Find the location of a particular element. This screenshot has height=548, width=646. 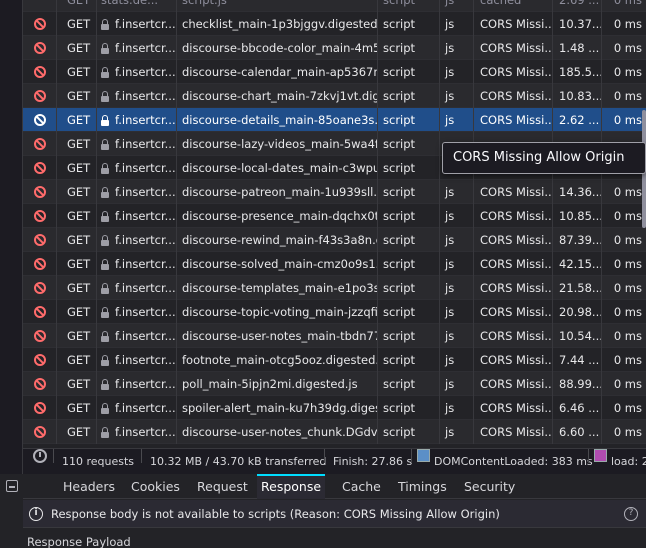

left-gutter is located at coordinates (11, 237).